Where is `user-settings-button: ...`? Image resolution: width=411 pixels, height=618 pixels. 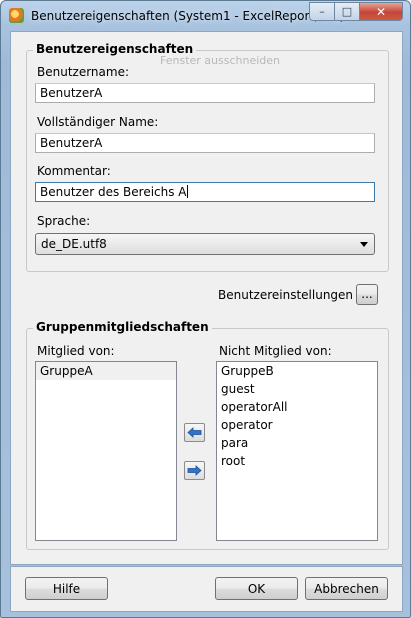 user-settings-button: ... is located at coordinates (367, 294).